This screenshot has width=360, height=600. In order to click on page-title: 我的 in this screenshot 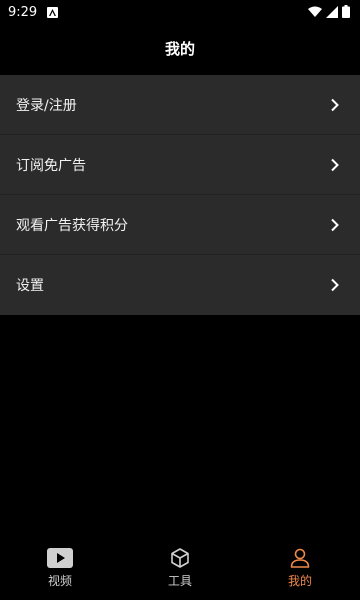, I will do `click(179, 49)`.